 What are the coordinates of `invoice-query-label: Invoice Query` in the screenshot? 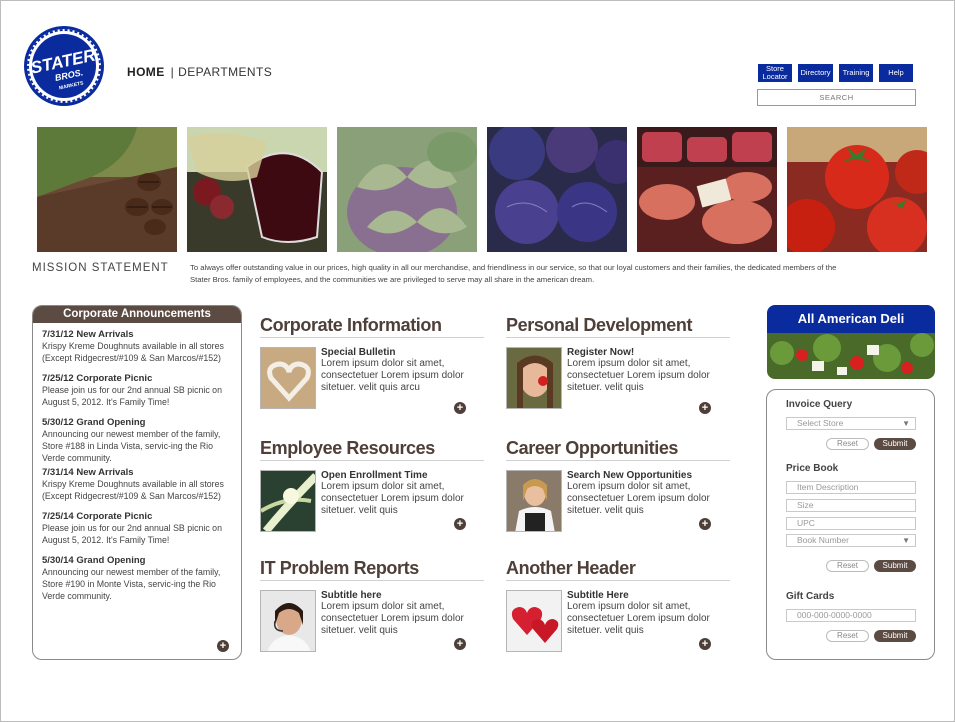 It's located at (819, 404).